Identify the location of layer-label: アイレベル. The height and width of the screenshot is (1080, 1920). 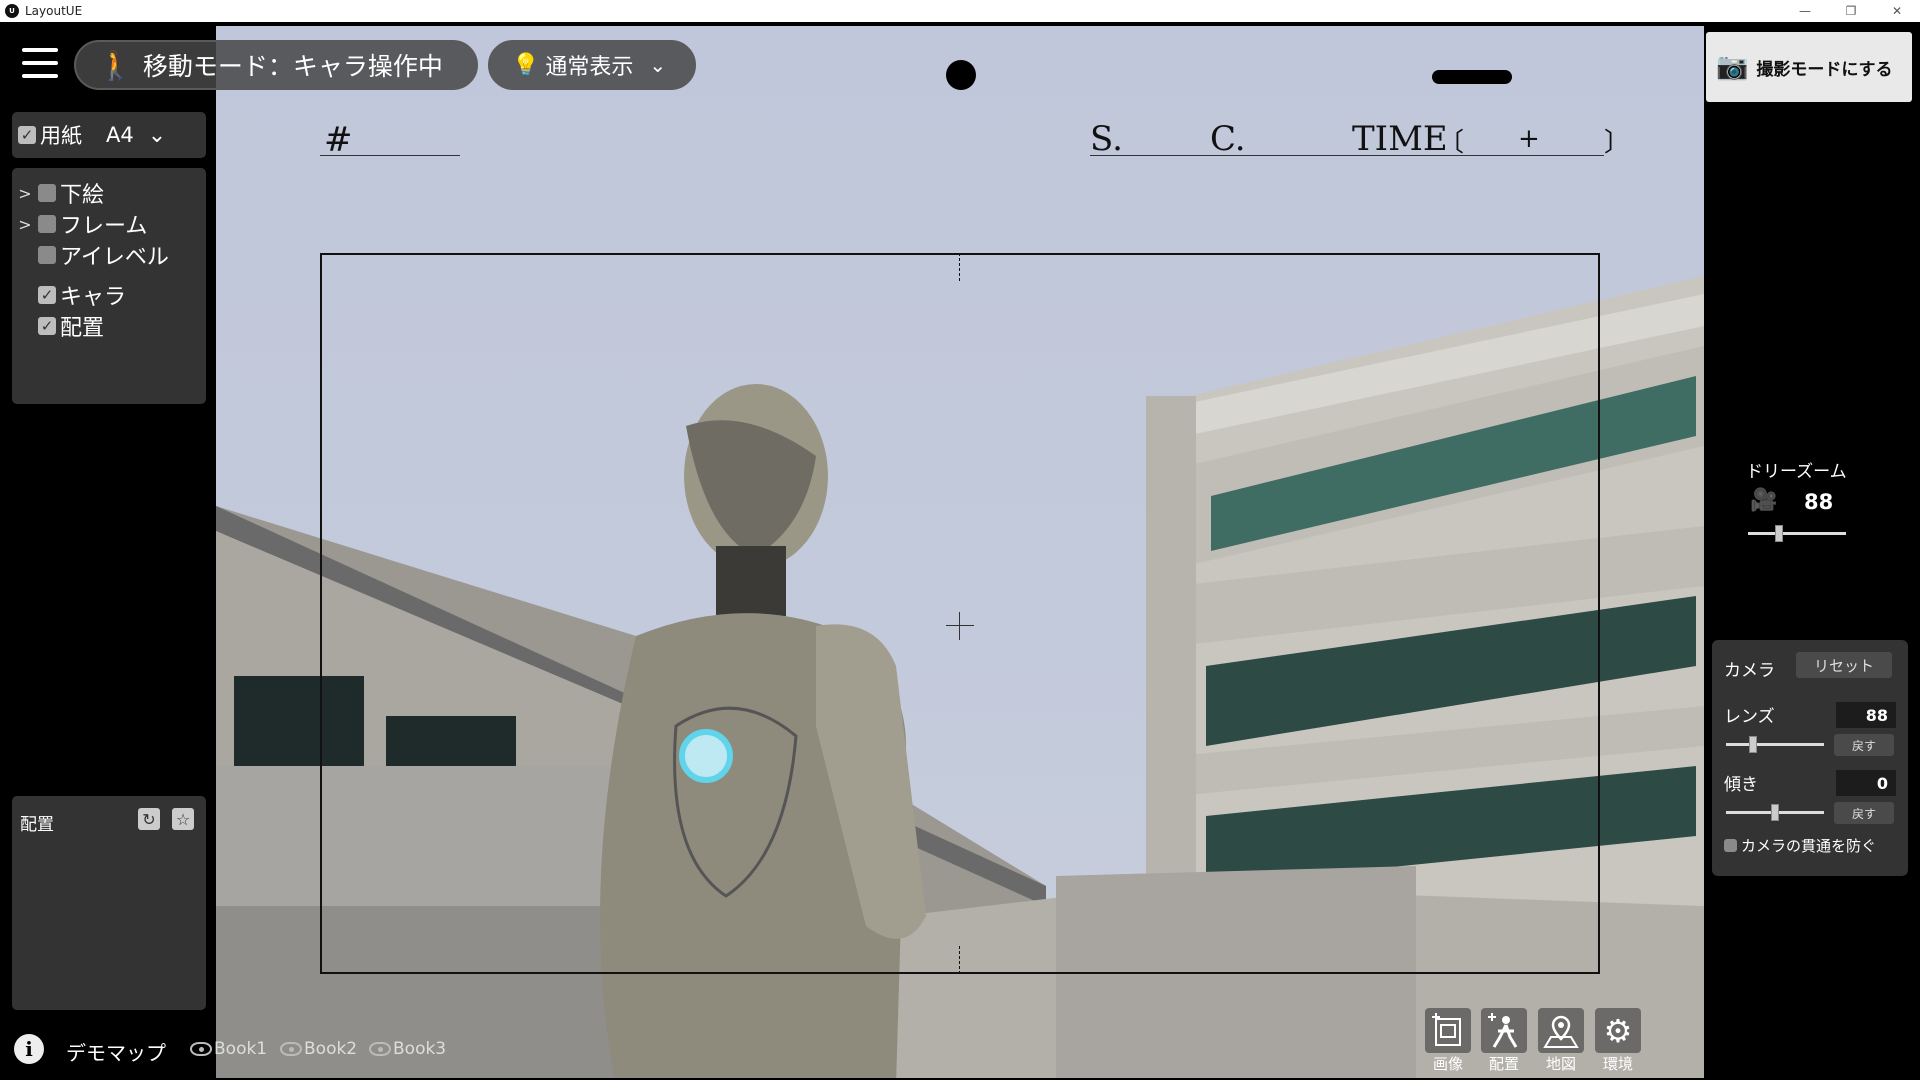
(114, 257).